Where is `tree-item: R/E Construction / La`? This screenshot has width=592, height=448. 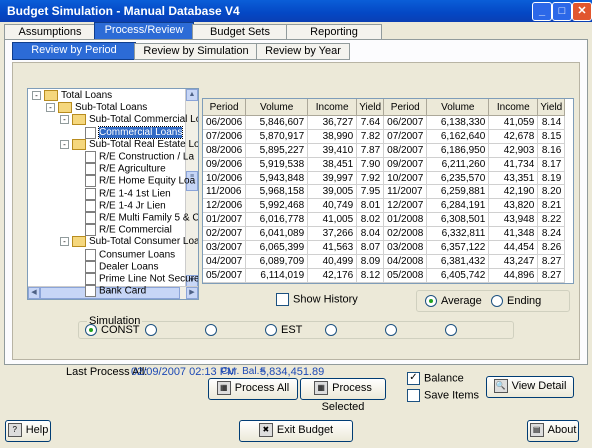
tree-item: R/E Construction / La is located at coordinates (134, 157).